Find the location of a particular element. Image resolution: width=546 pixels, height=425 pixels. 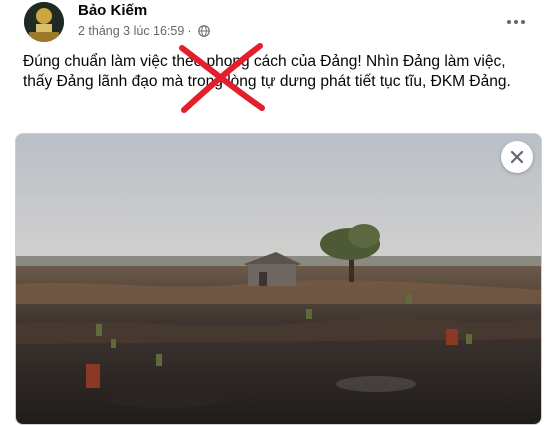

close-icon is located at coordinates (517, 157).